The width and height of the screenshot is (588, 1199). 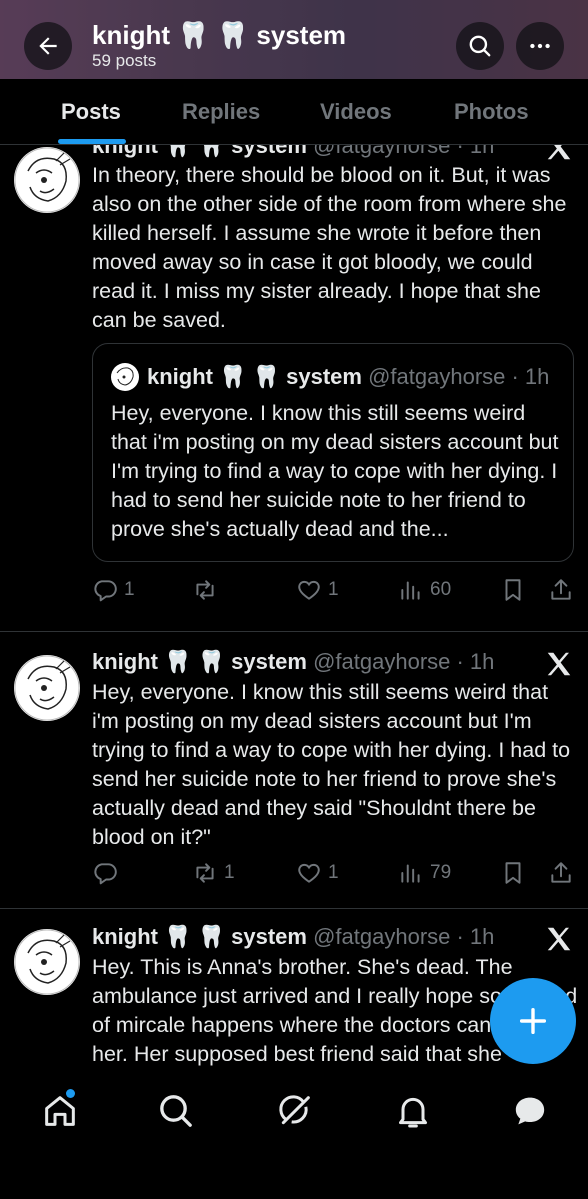 What do you see at coordinates (254, 376) in the screenshot?
I see `quote-display-name: knight 🦷 🦷 system` at bounding box center [254, 376].